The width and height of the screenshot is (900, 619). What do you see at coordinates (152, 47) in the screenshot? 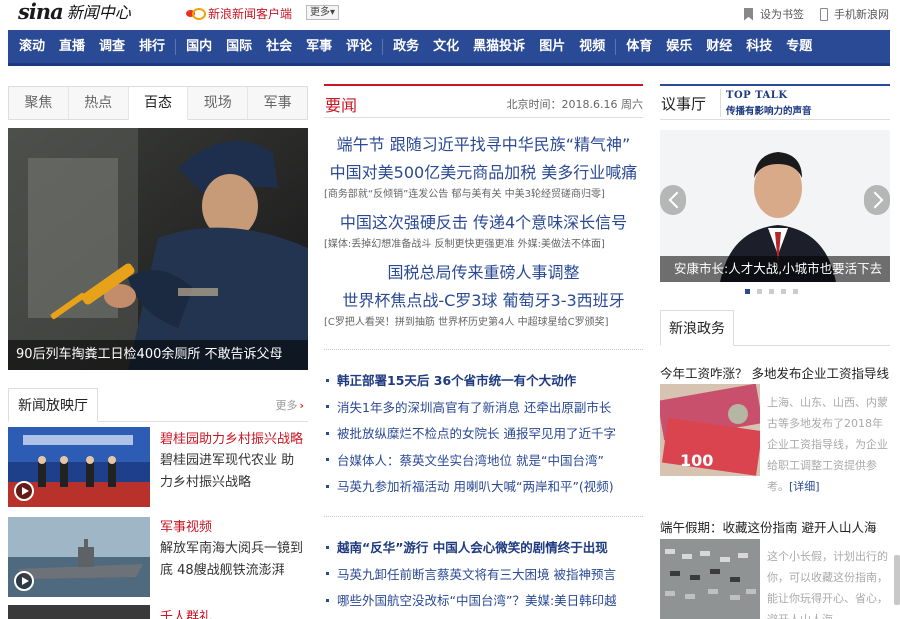
I see `nav-item: 排行` at bounding box center [152, 47].